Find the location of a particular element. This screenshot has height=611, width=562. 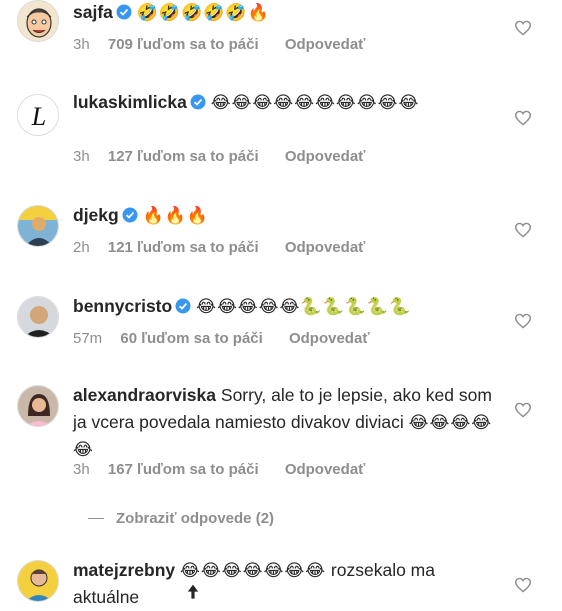

svg-text: L is located at coordinates (38, 116).